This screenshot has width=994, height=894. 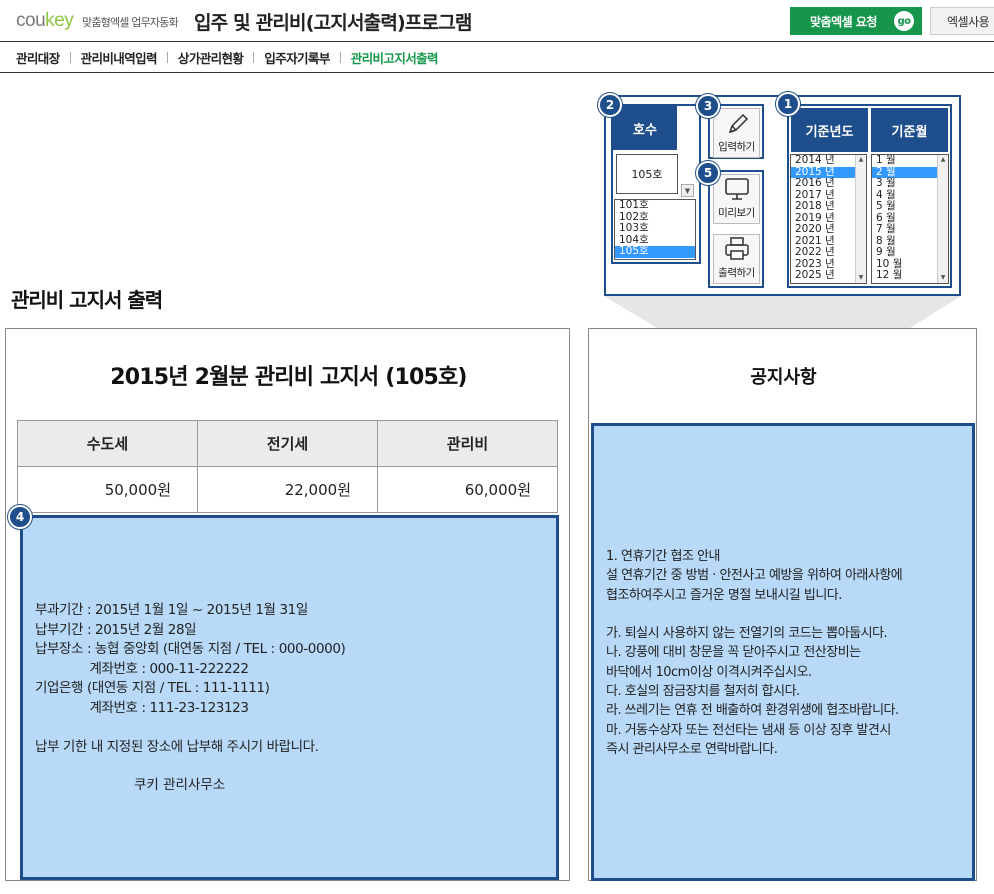 What do you see at coordinates (843, 21) in the screenshot?
I see `request-button-label: 맞춤엑셀 요청` at bounding box center [843, 21].